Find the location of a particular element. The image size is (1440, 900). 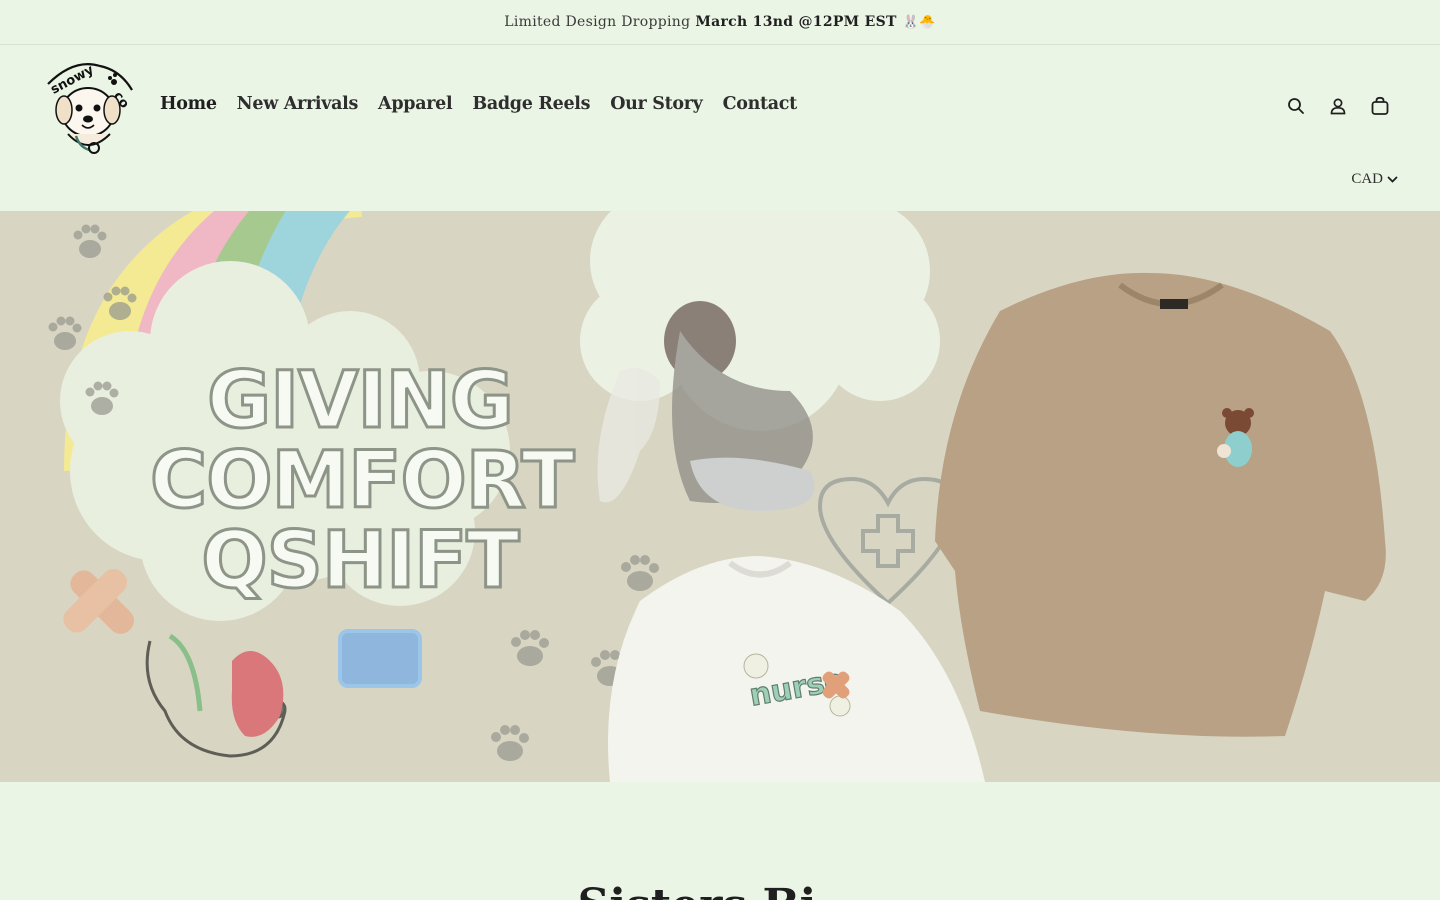

cart-icon is located at coordinates (1380, 105).